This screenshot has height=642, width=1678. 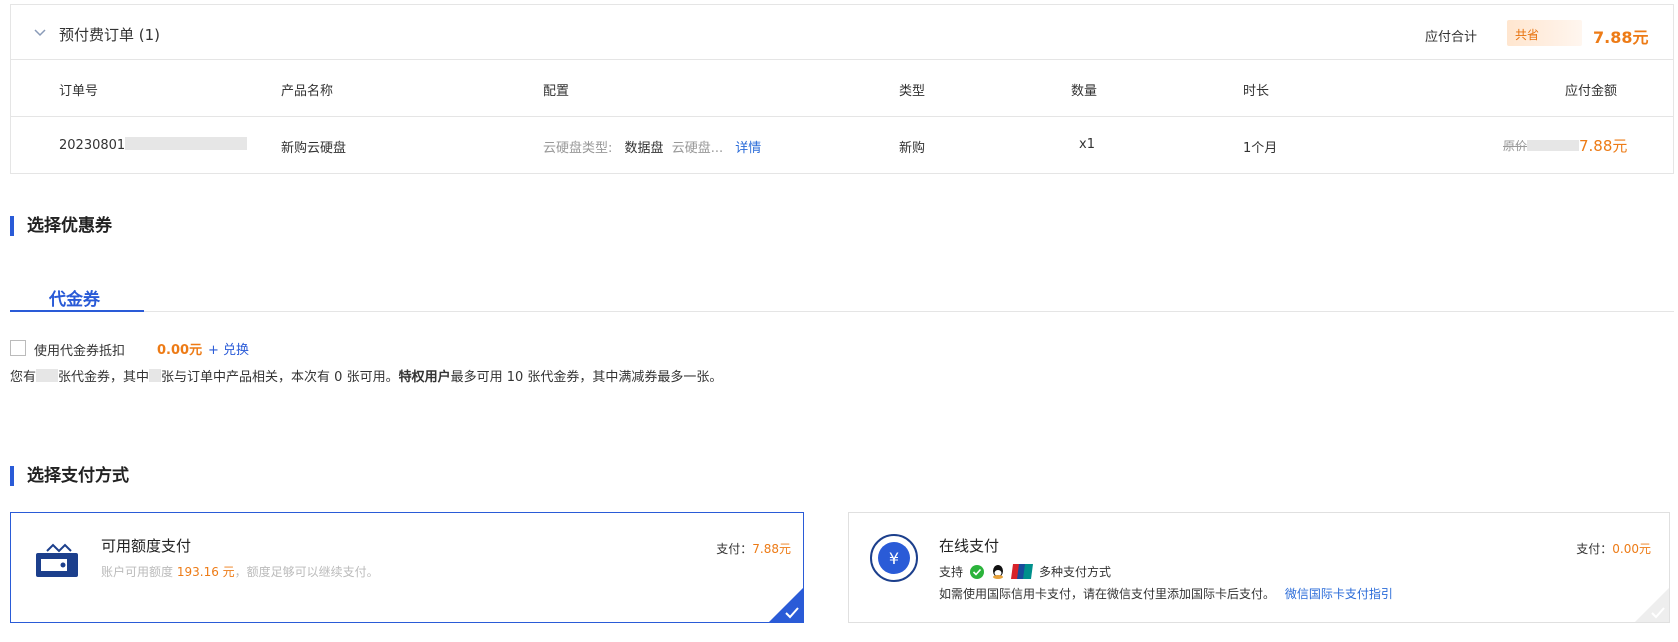 I want to click on intl-card-note: 如需使用国际信用卡支付，请在微信支付里添加国际卡后支付。 微信国际卡支付指引, so click(x=1166, y=593).